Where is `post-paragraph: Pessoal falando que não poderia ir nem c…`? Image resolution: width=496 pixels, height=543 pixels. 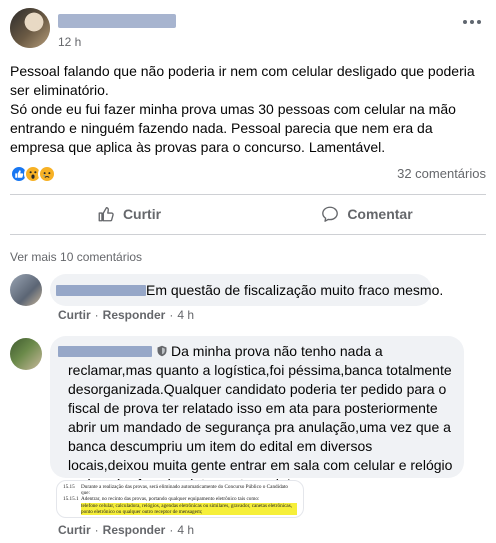 post-paragraph: Pessoal falando que não poderia ir nem c… is located at coordinates (242, 80).